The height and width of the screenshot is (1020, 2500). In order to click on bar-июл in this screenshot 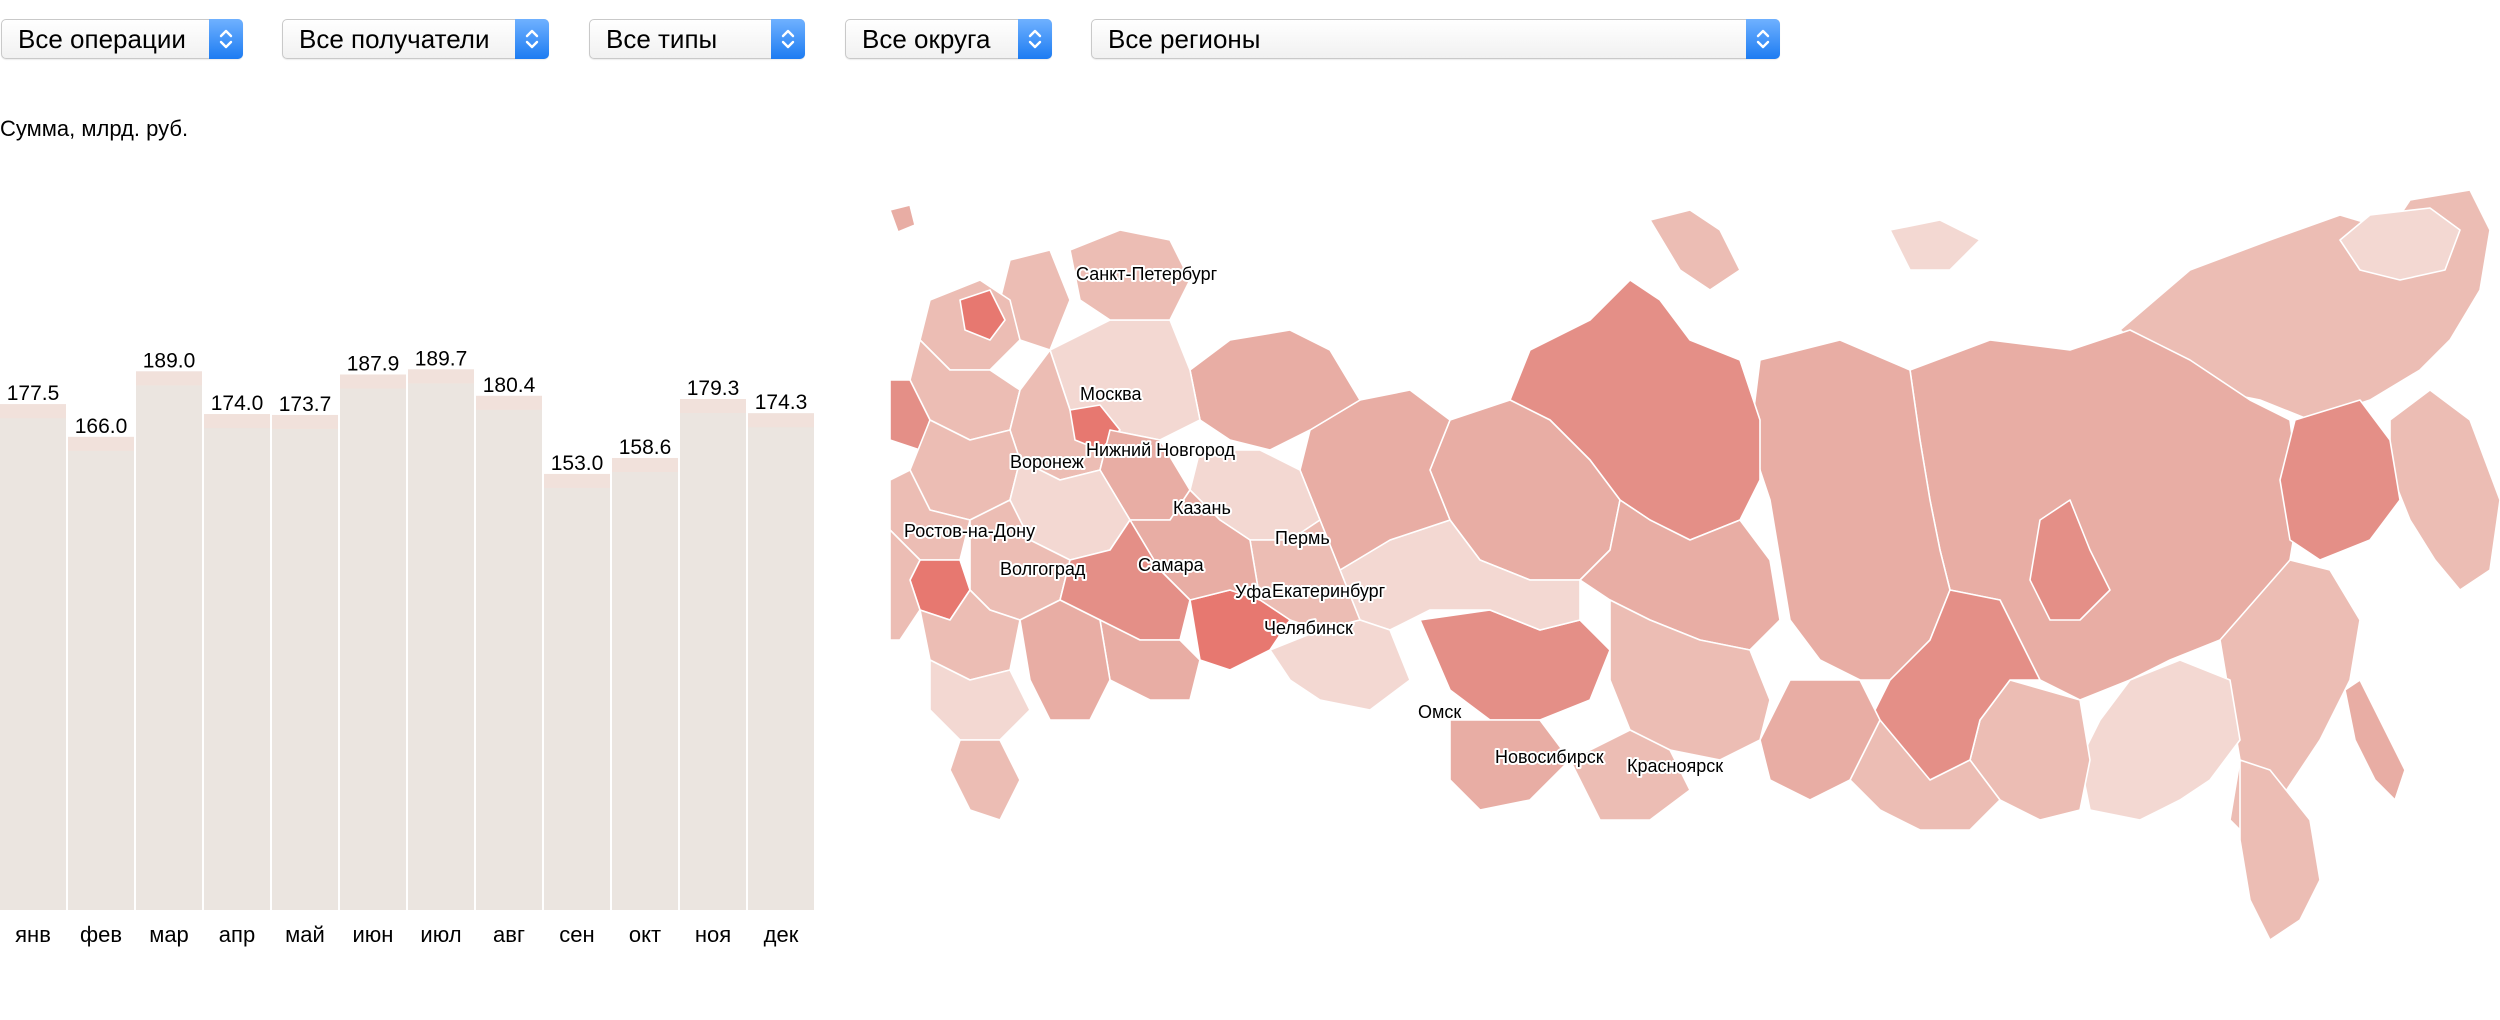, I will do `click(441, 639)`.